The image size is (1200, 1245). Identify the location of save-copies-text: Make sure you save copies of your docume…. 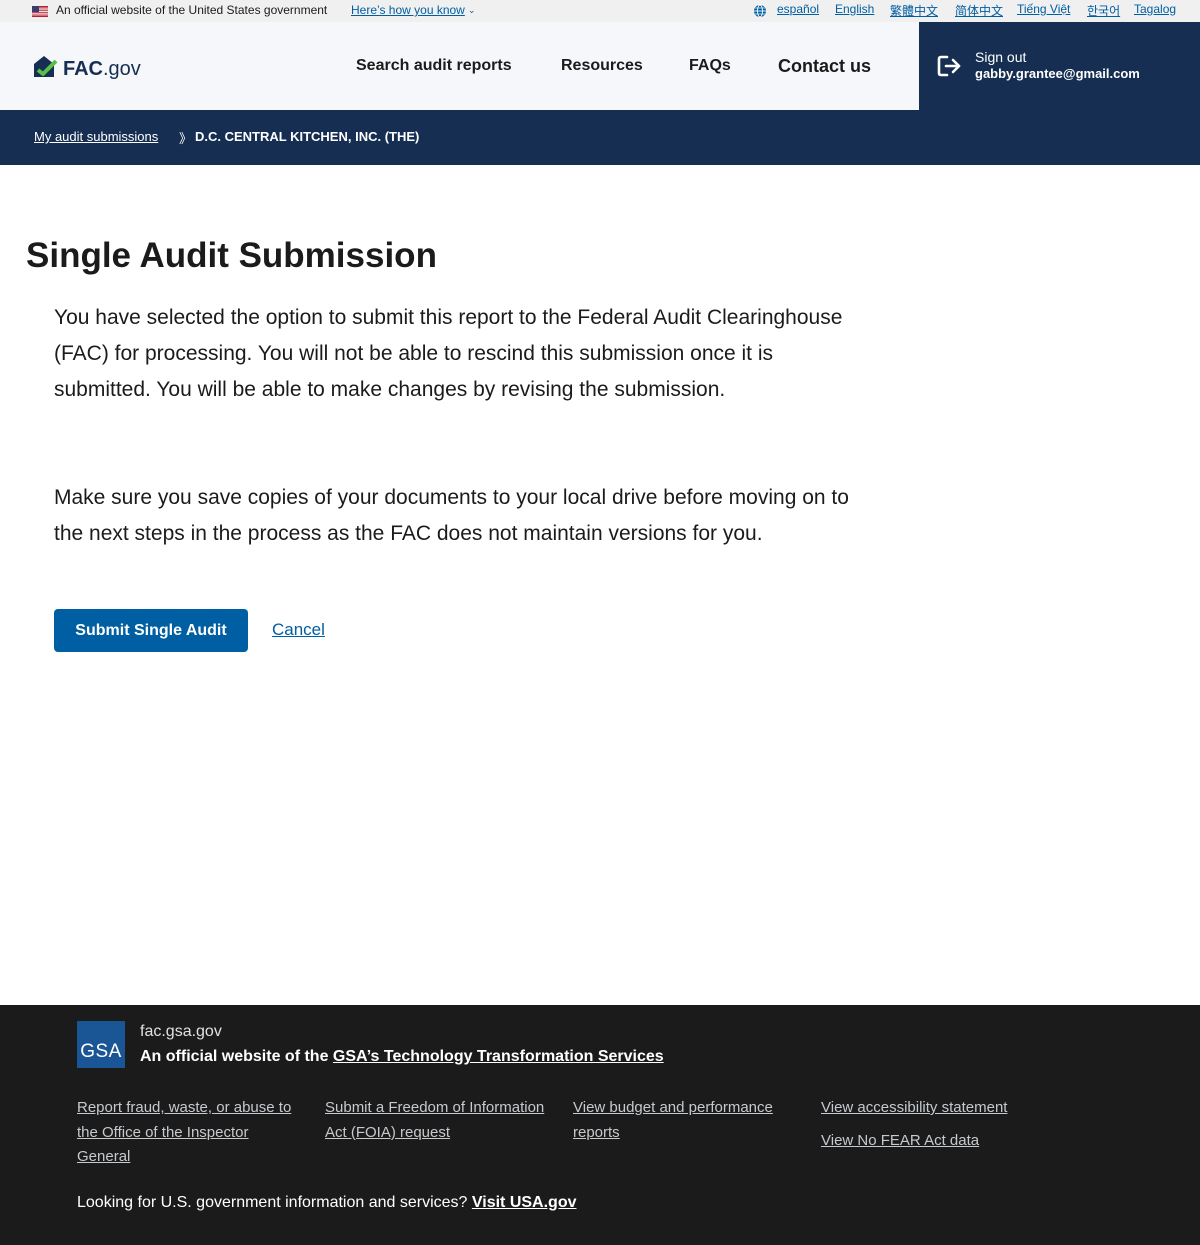
(451, 515).